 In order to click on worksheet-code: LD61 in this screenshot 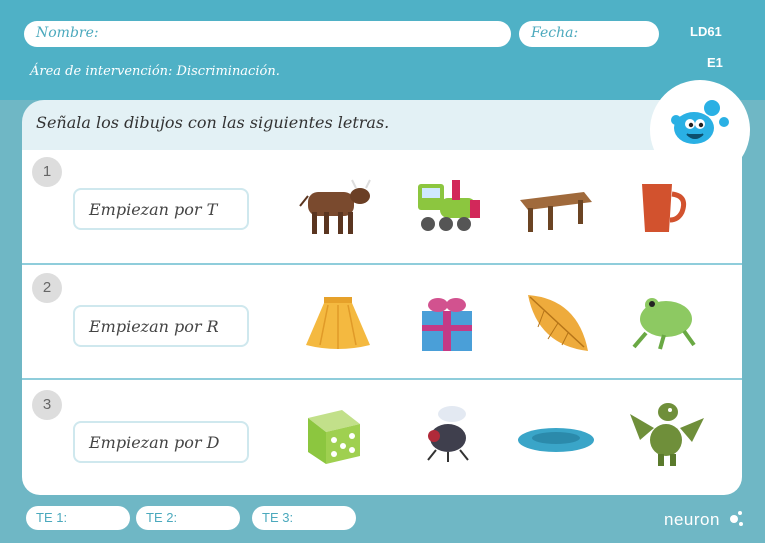, I will do `click(706, 31)`.